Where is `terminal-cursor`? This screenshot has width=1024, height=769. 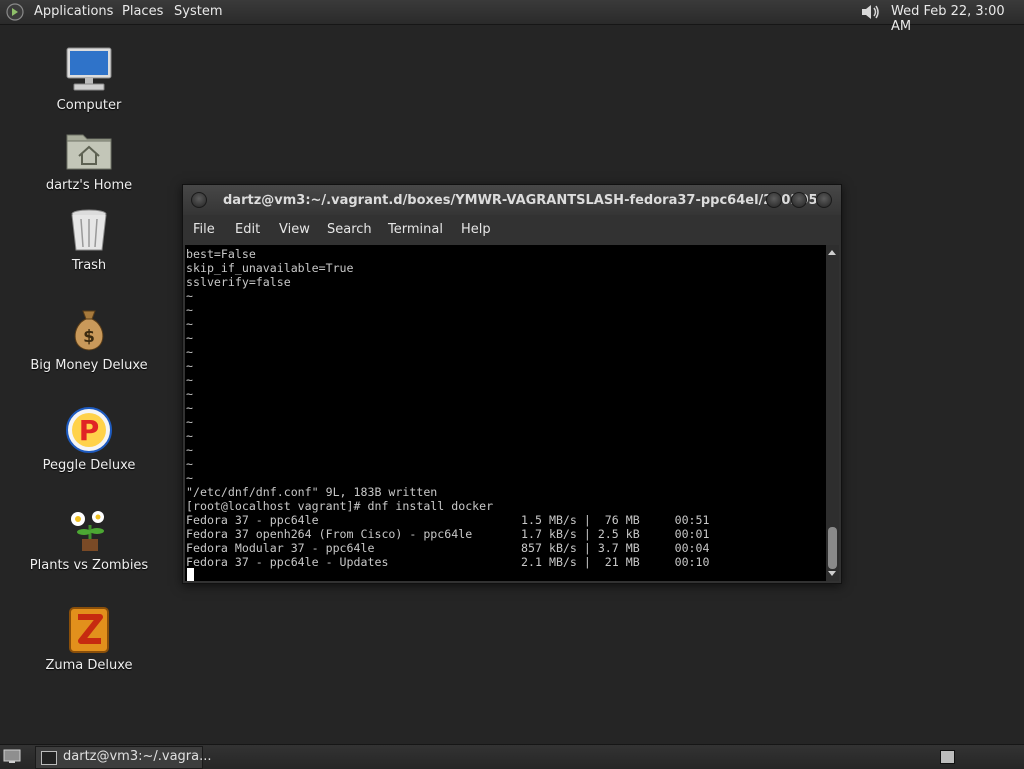 terminal-cursor is located at coordinates (190, 574).